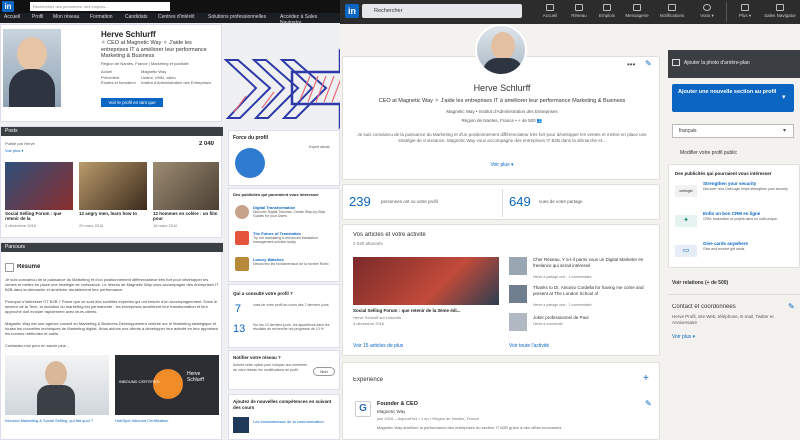 The width and height of the screenshot is (800, 440). I want to click on old-nav-home: Accueil, so click(12, 17).